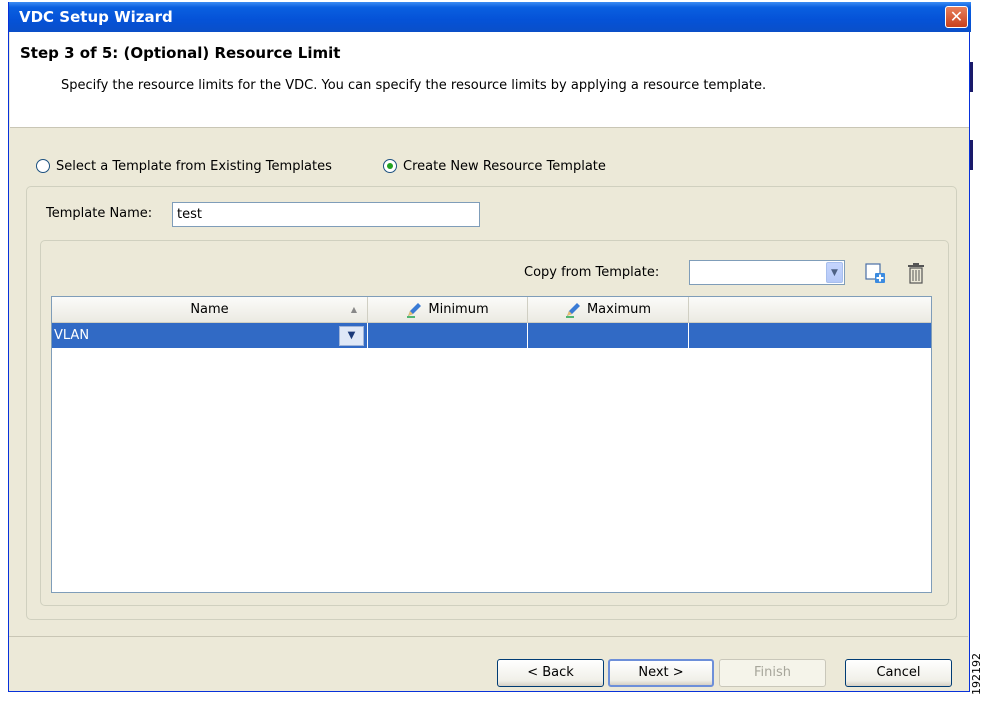  I want to click on table-header: Name ▲ Minimum Maximum, so click(491, 310).